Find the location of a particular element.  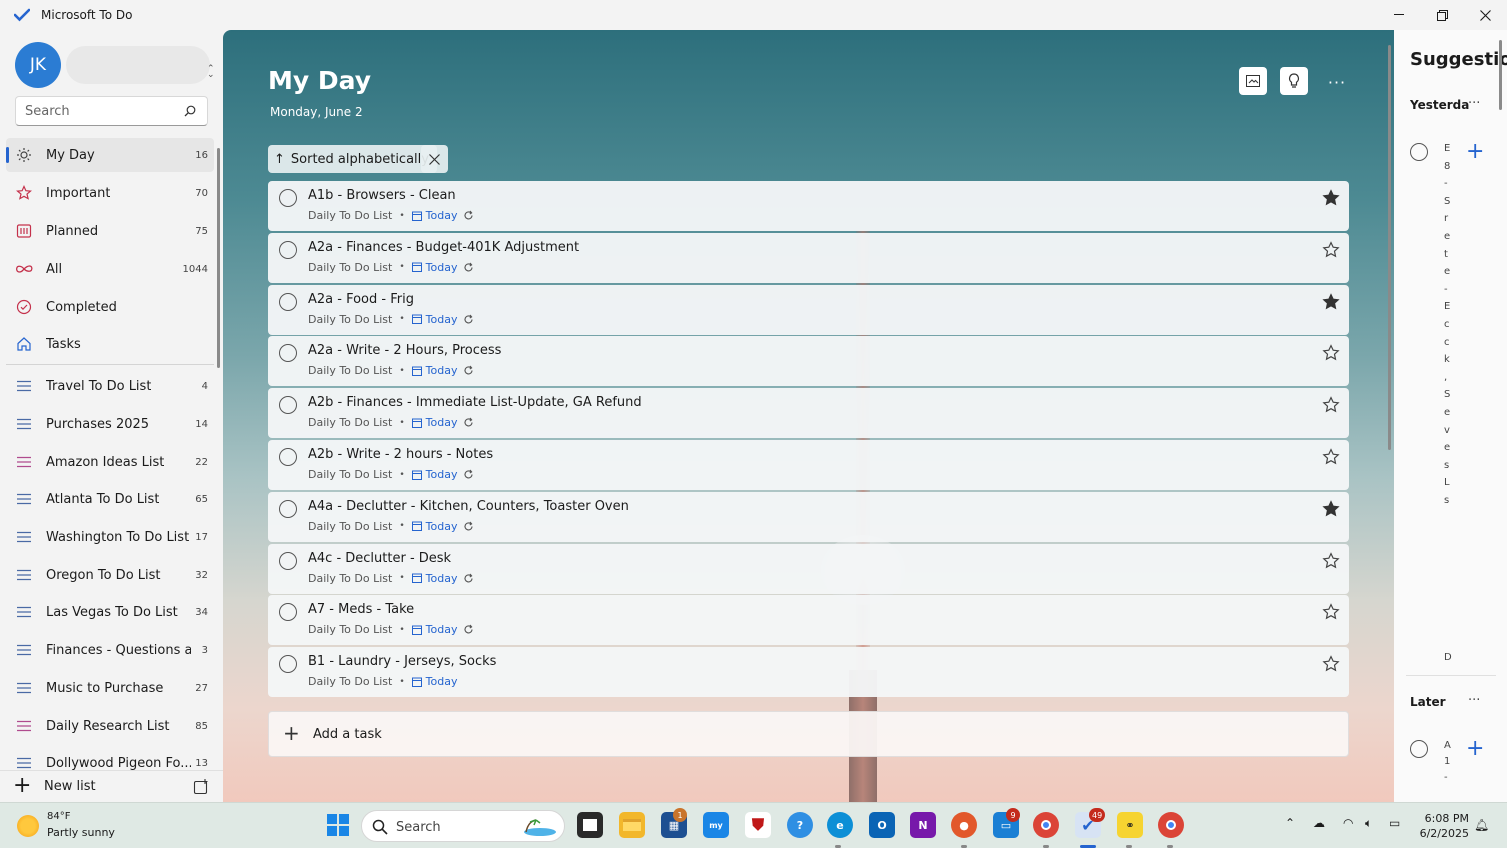

repeat-icon is located at coordinates (469, 578).